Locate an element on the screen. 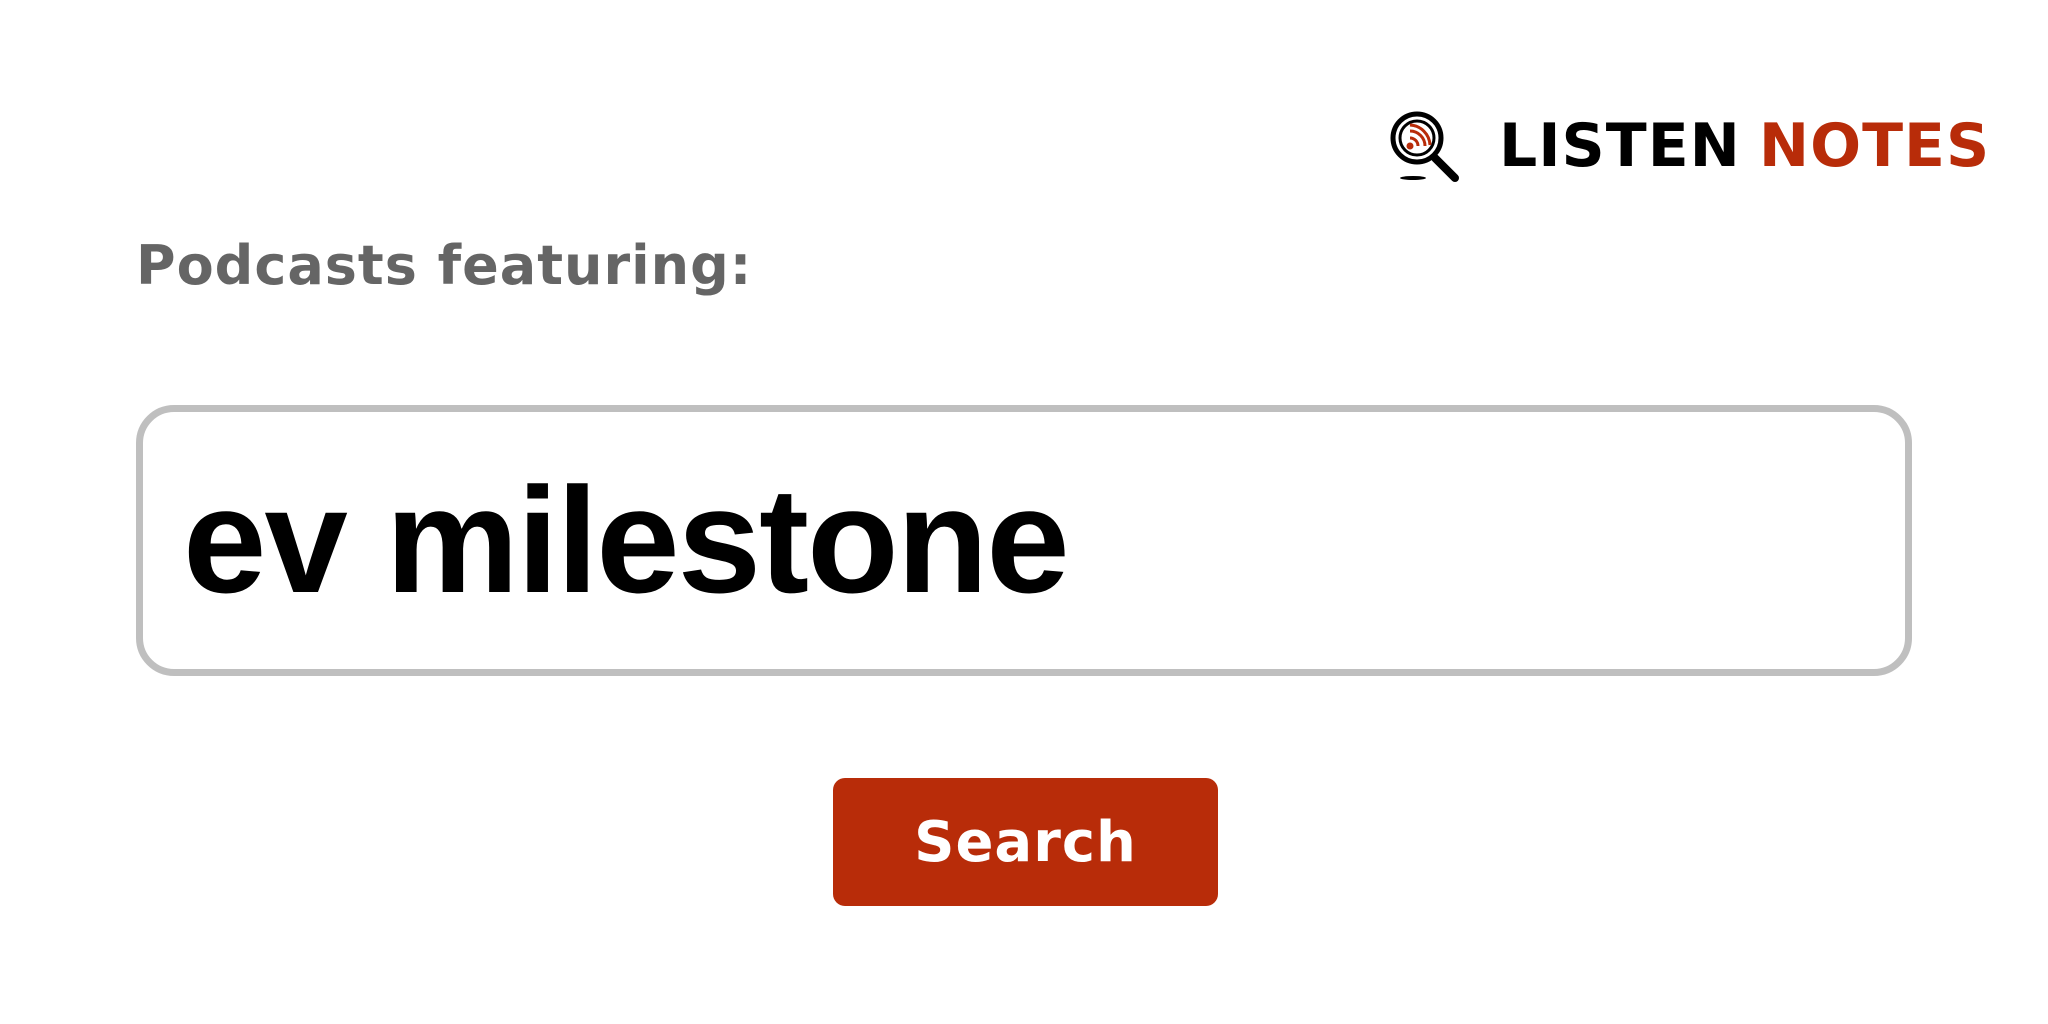  listen-notes-logo: LISTEN NOTES is located at coordinates (1687, 146).